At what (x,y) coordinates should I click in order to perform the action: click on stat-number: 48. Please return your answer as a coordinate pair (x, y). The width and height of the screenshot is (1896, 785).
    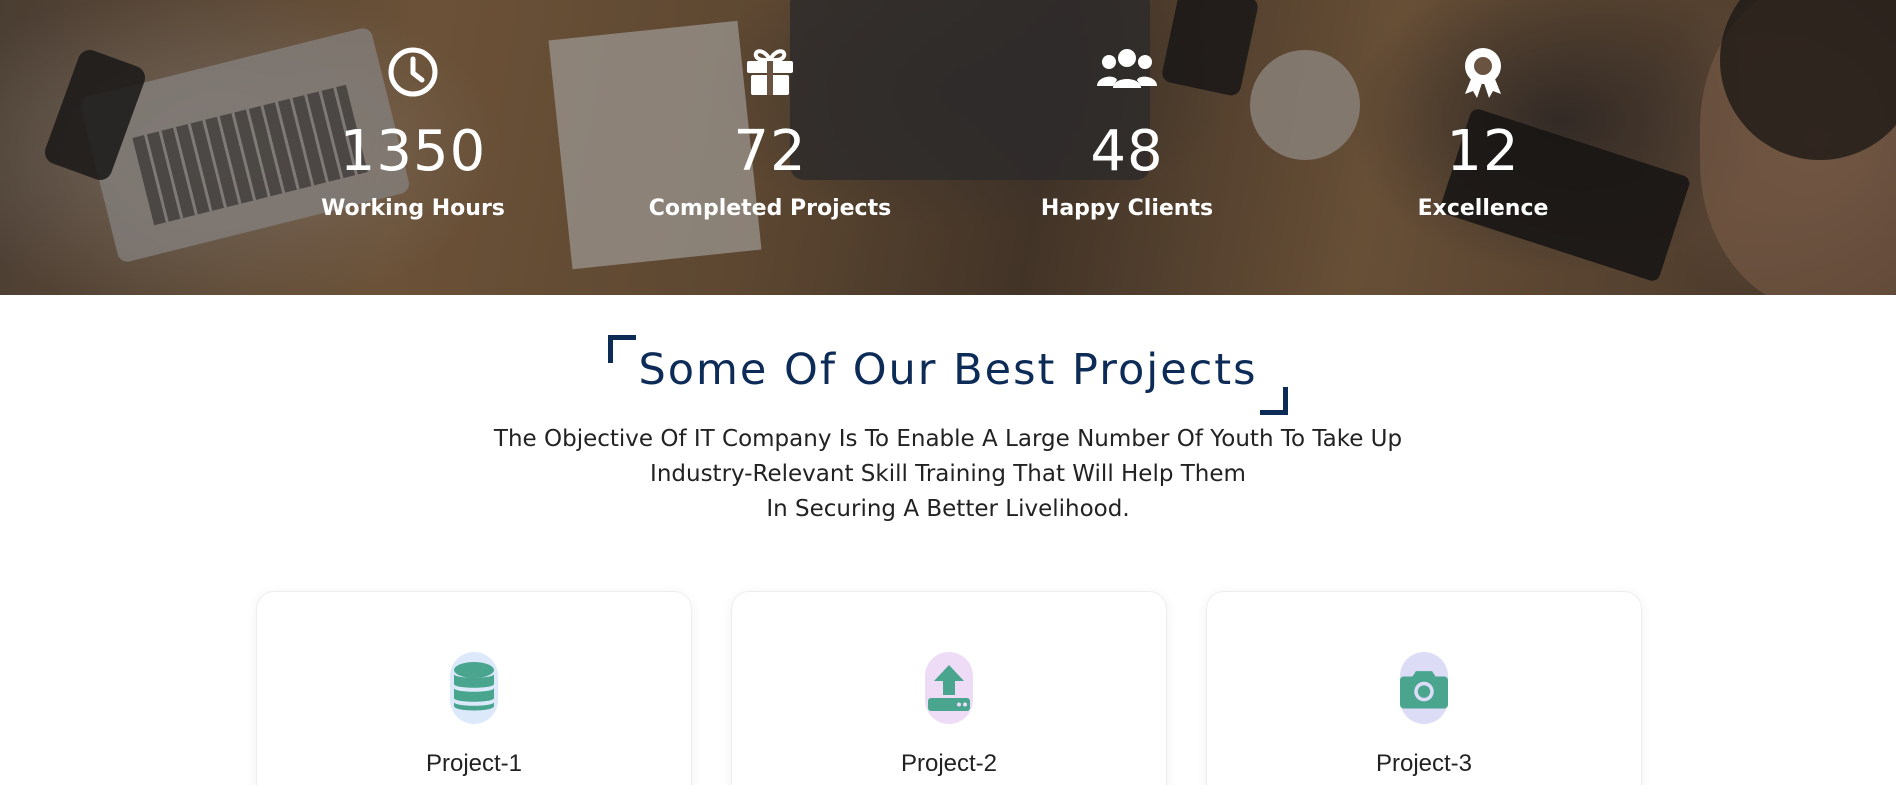
    Looking at the image, I should click on (1127, 151).